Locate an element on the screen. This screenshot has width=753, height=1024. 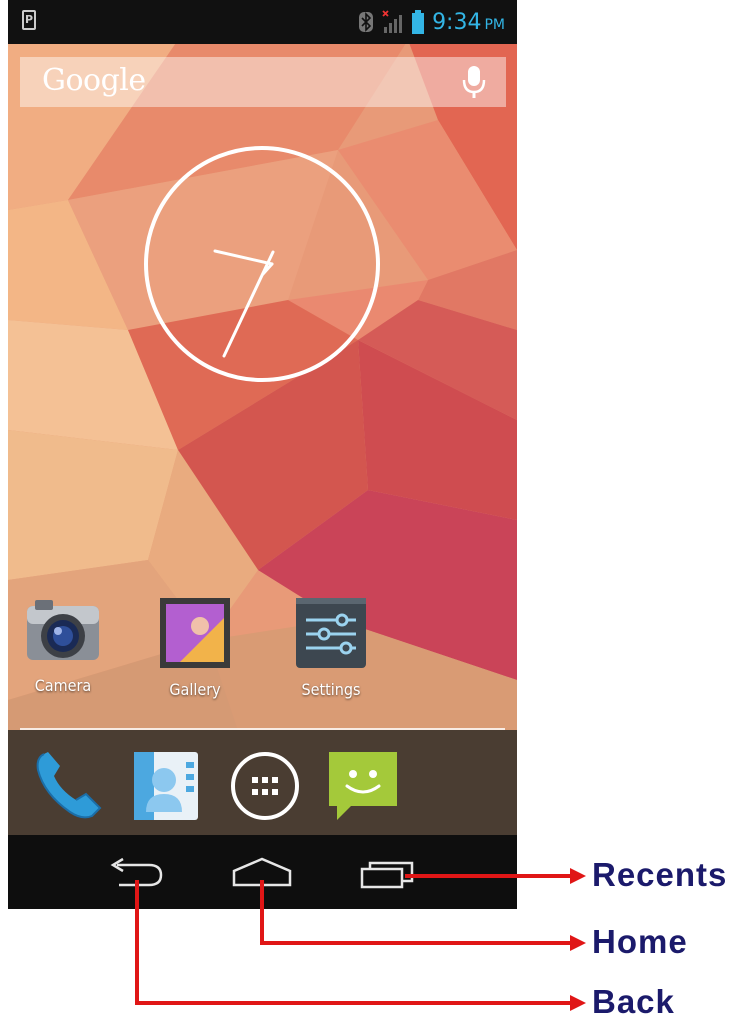
google-search-label: Google is located at coordinates (94, 80).